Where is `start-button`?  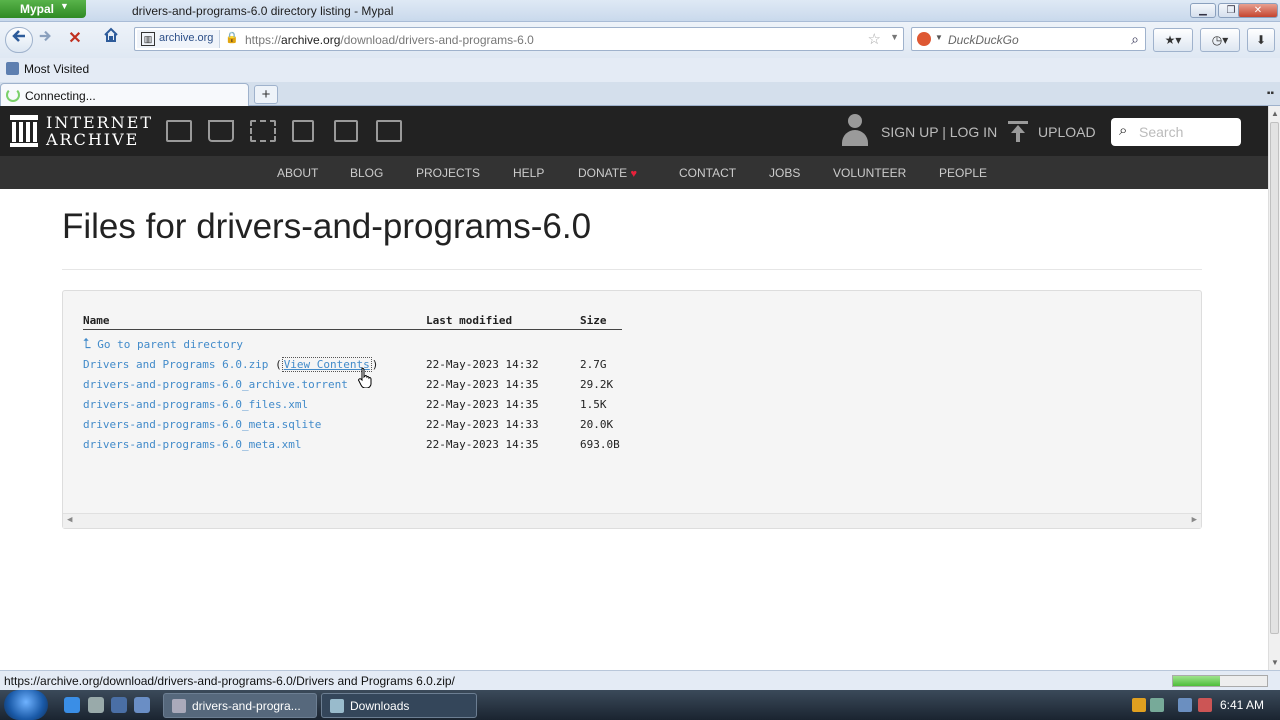
start-button is located at coordinates (26, 705).